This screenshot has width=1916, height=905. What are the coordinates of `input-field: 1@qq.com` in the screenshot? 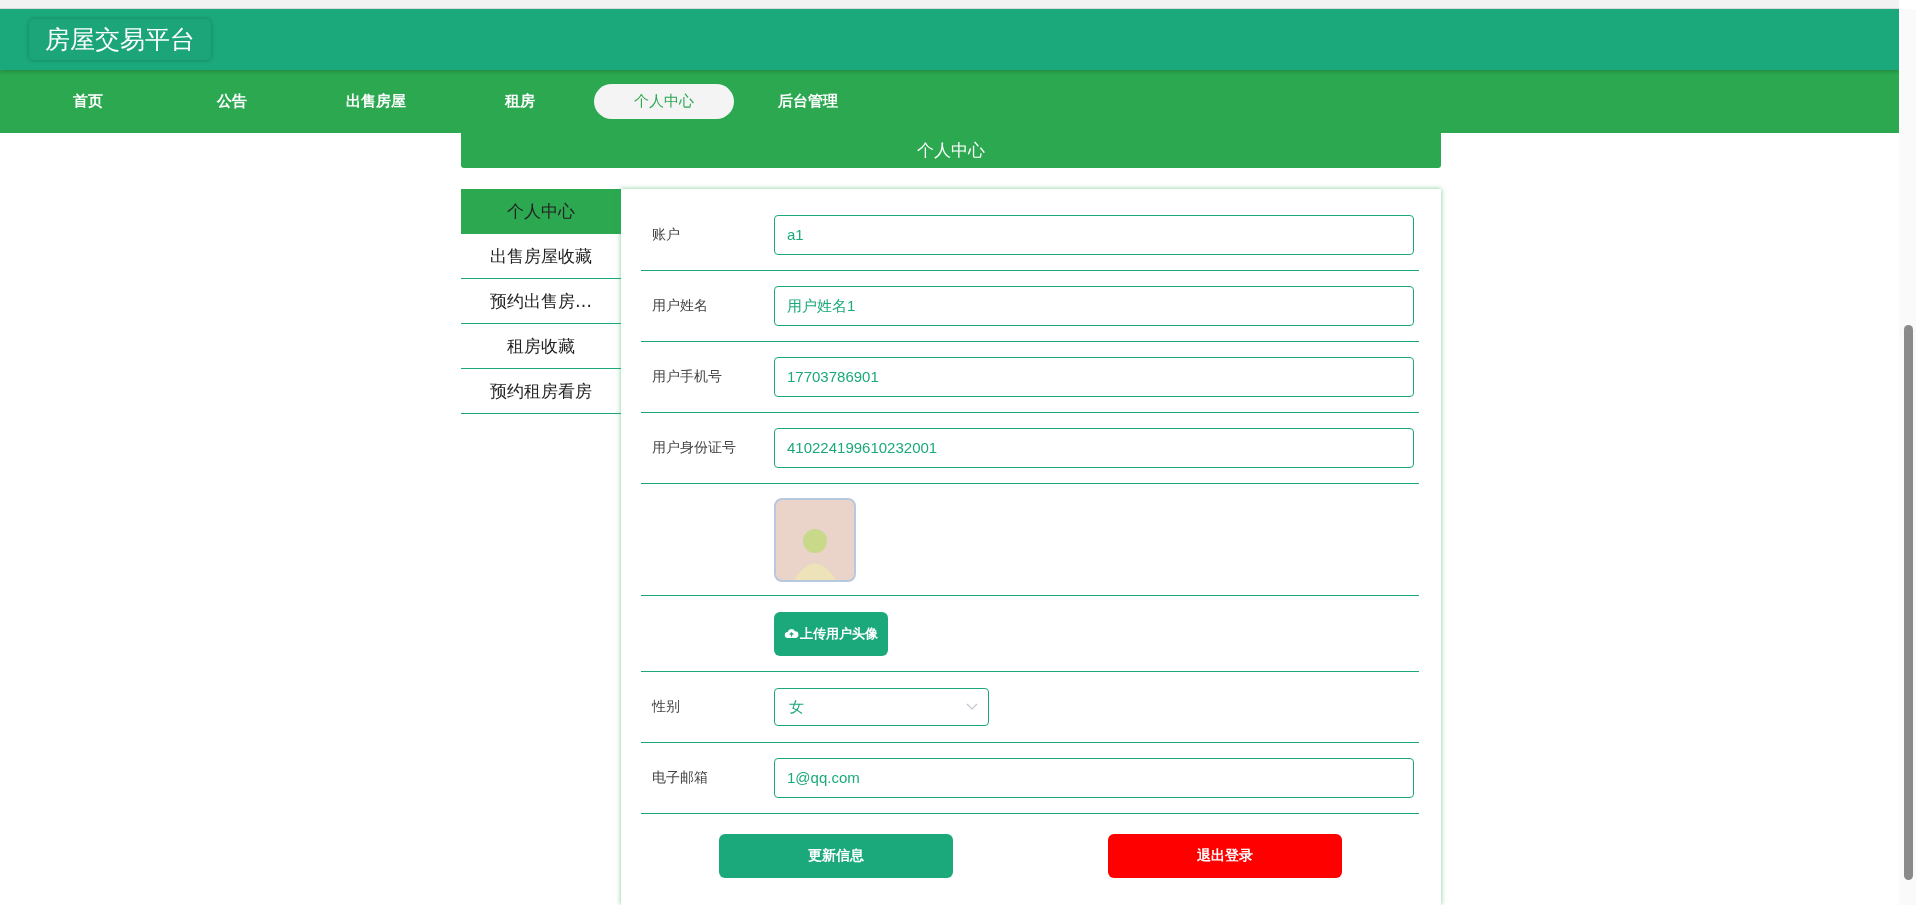 It's located at (1094, 778).